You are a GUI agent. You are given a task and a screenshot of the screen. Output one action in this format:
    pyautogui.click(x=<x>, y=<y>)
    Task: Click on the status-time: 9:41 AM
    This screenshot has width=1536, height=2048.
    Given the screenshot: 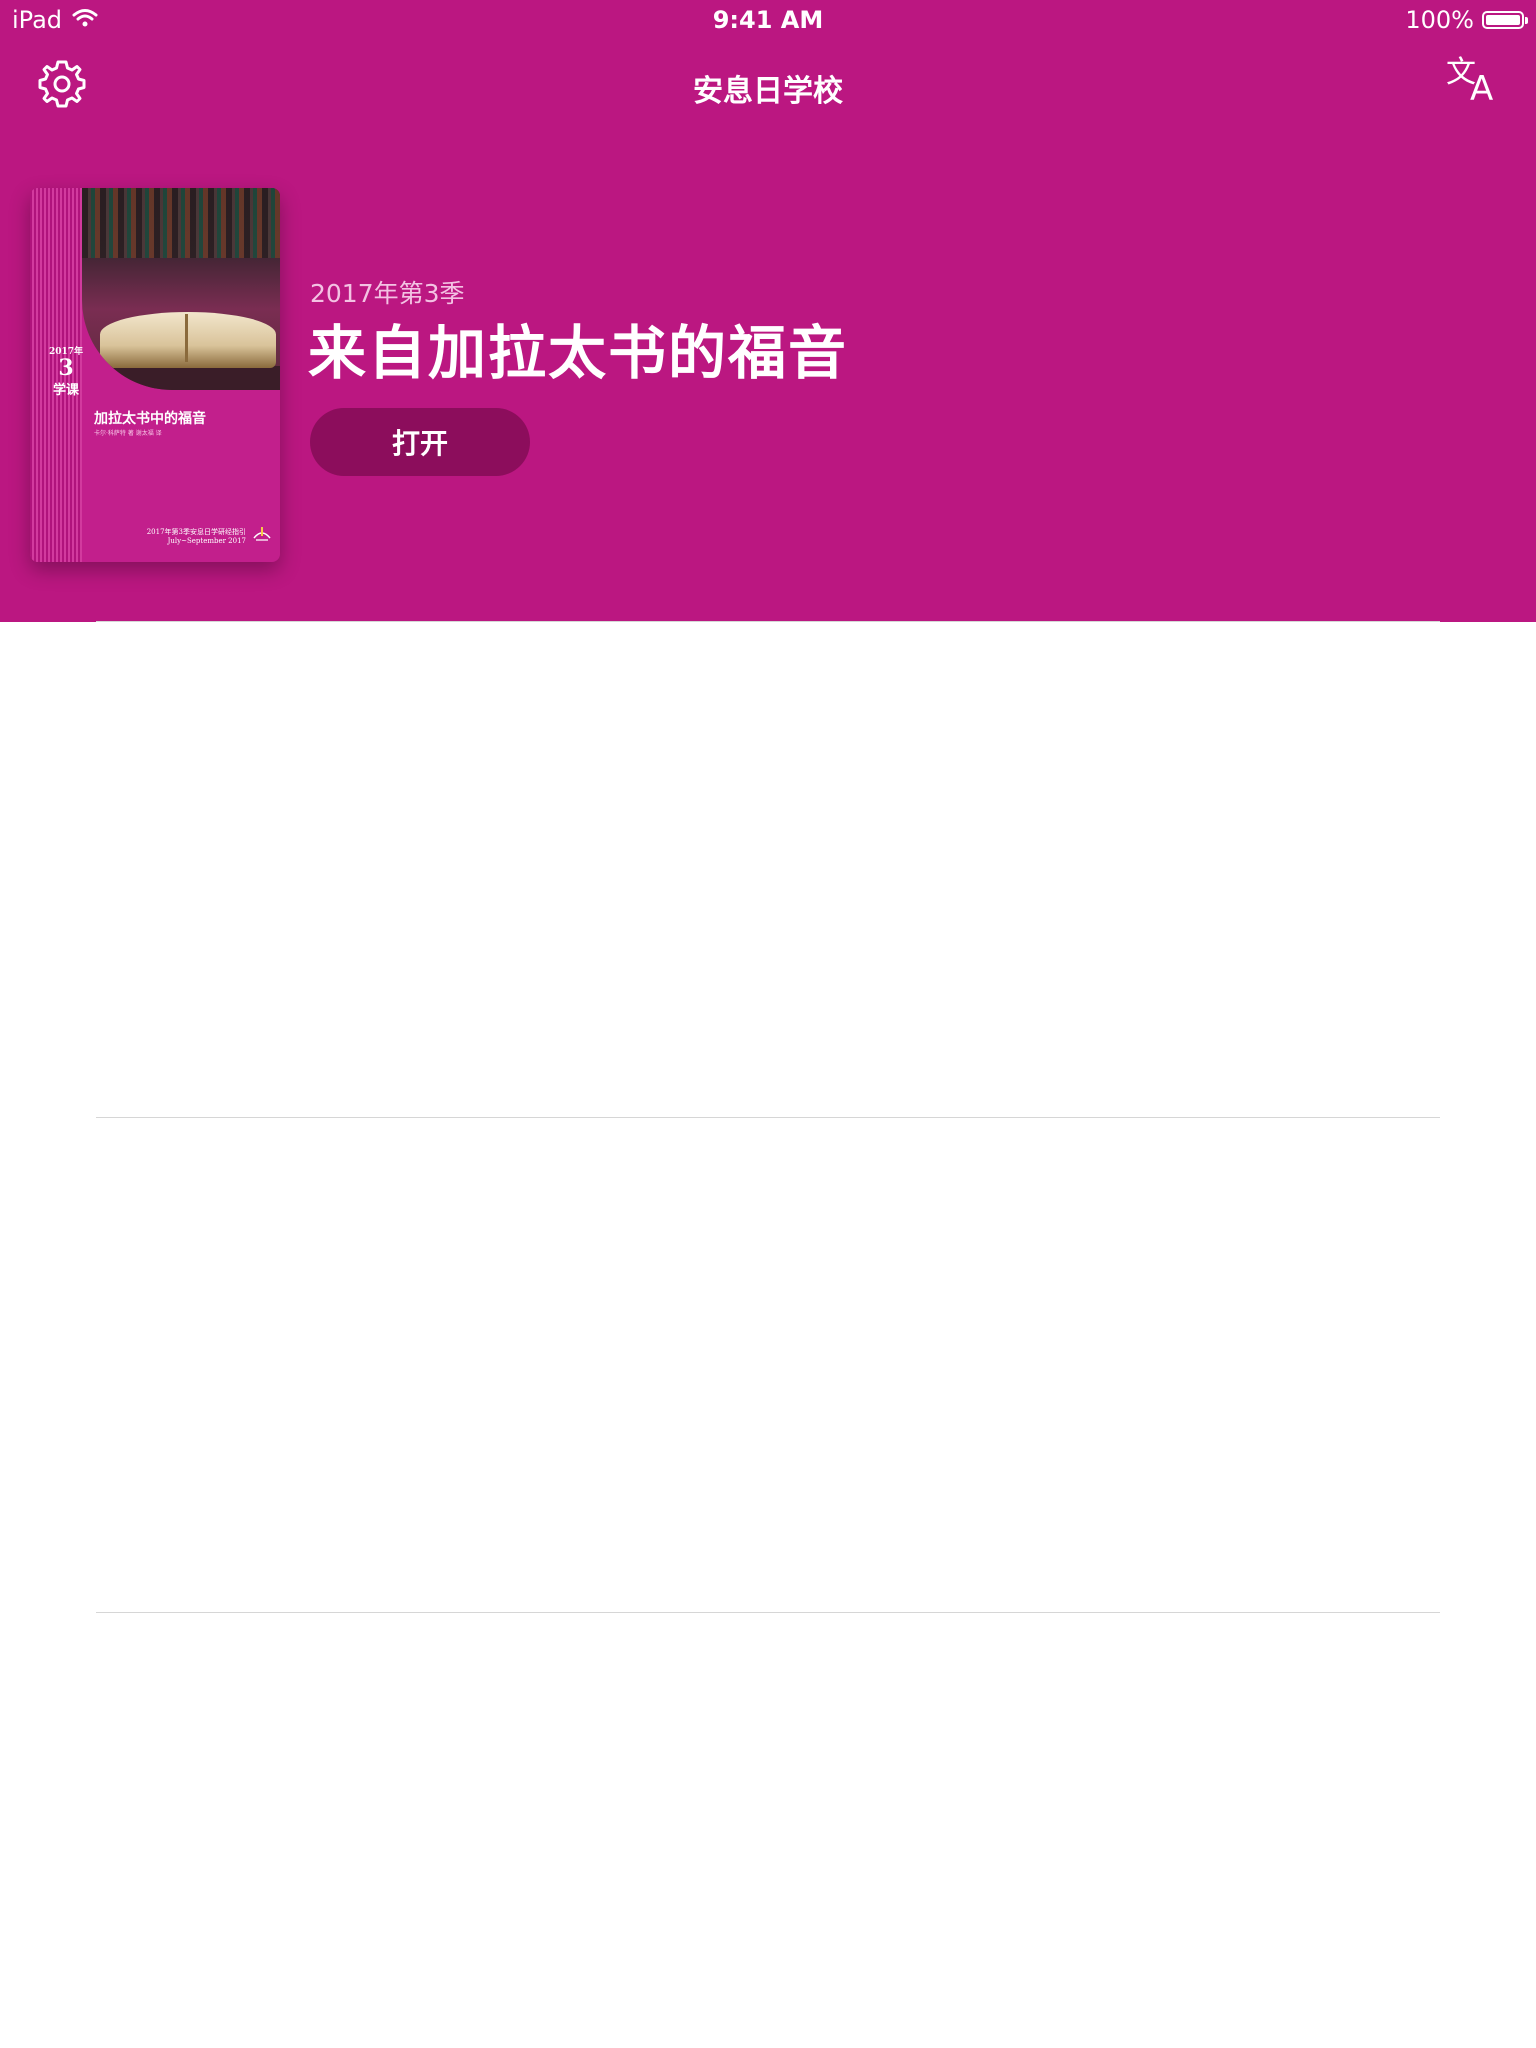 What is the action you would take?
    pyautogui.click(x=768, y=20)
    